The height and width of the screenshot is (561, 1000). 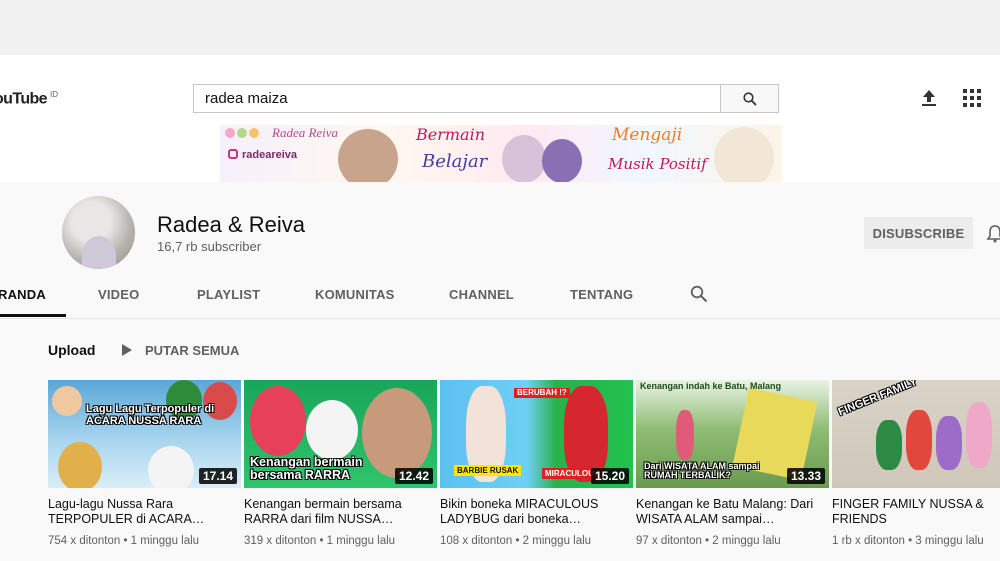 What do you see at coordinates (228, 294) in the screenshot?
I see `tab-playlist: PLAYLIST` at bounding box center [228, 294].